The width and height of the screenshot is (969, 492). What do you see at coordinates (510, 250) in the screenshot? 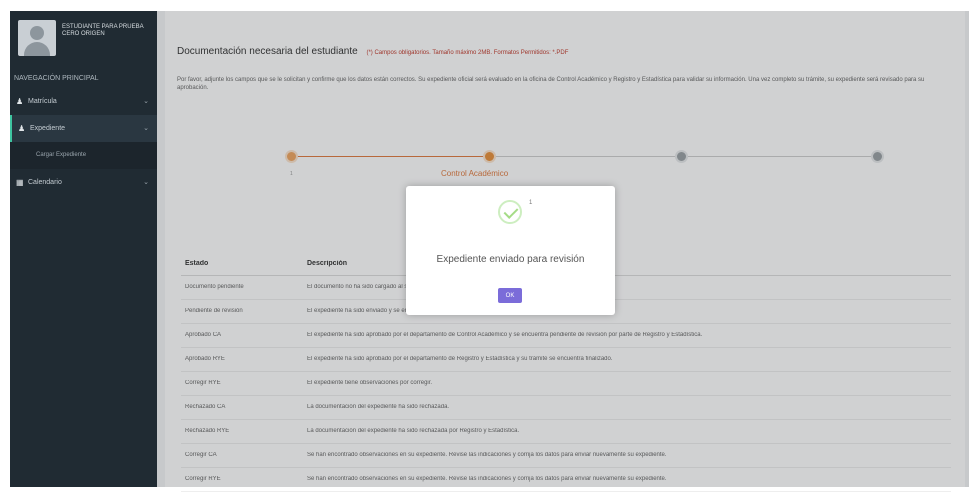
I see `success-dialog: 1 Expediente enviado para revisión OK` at bounding box center [510, 250].